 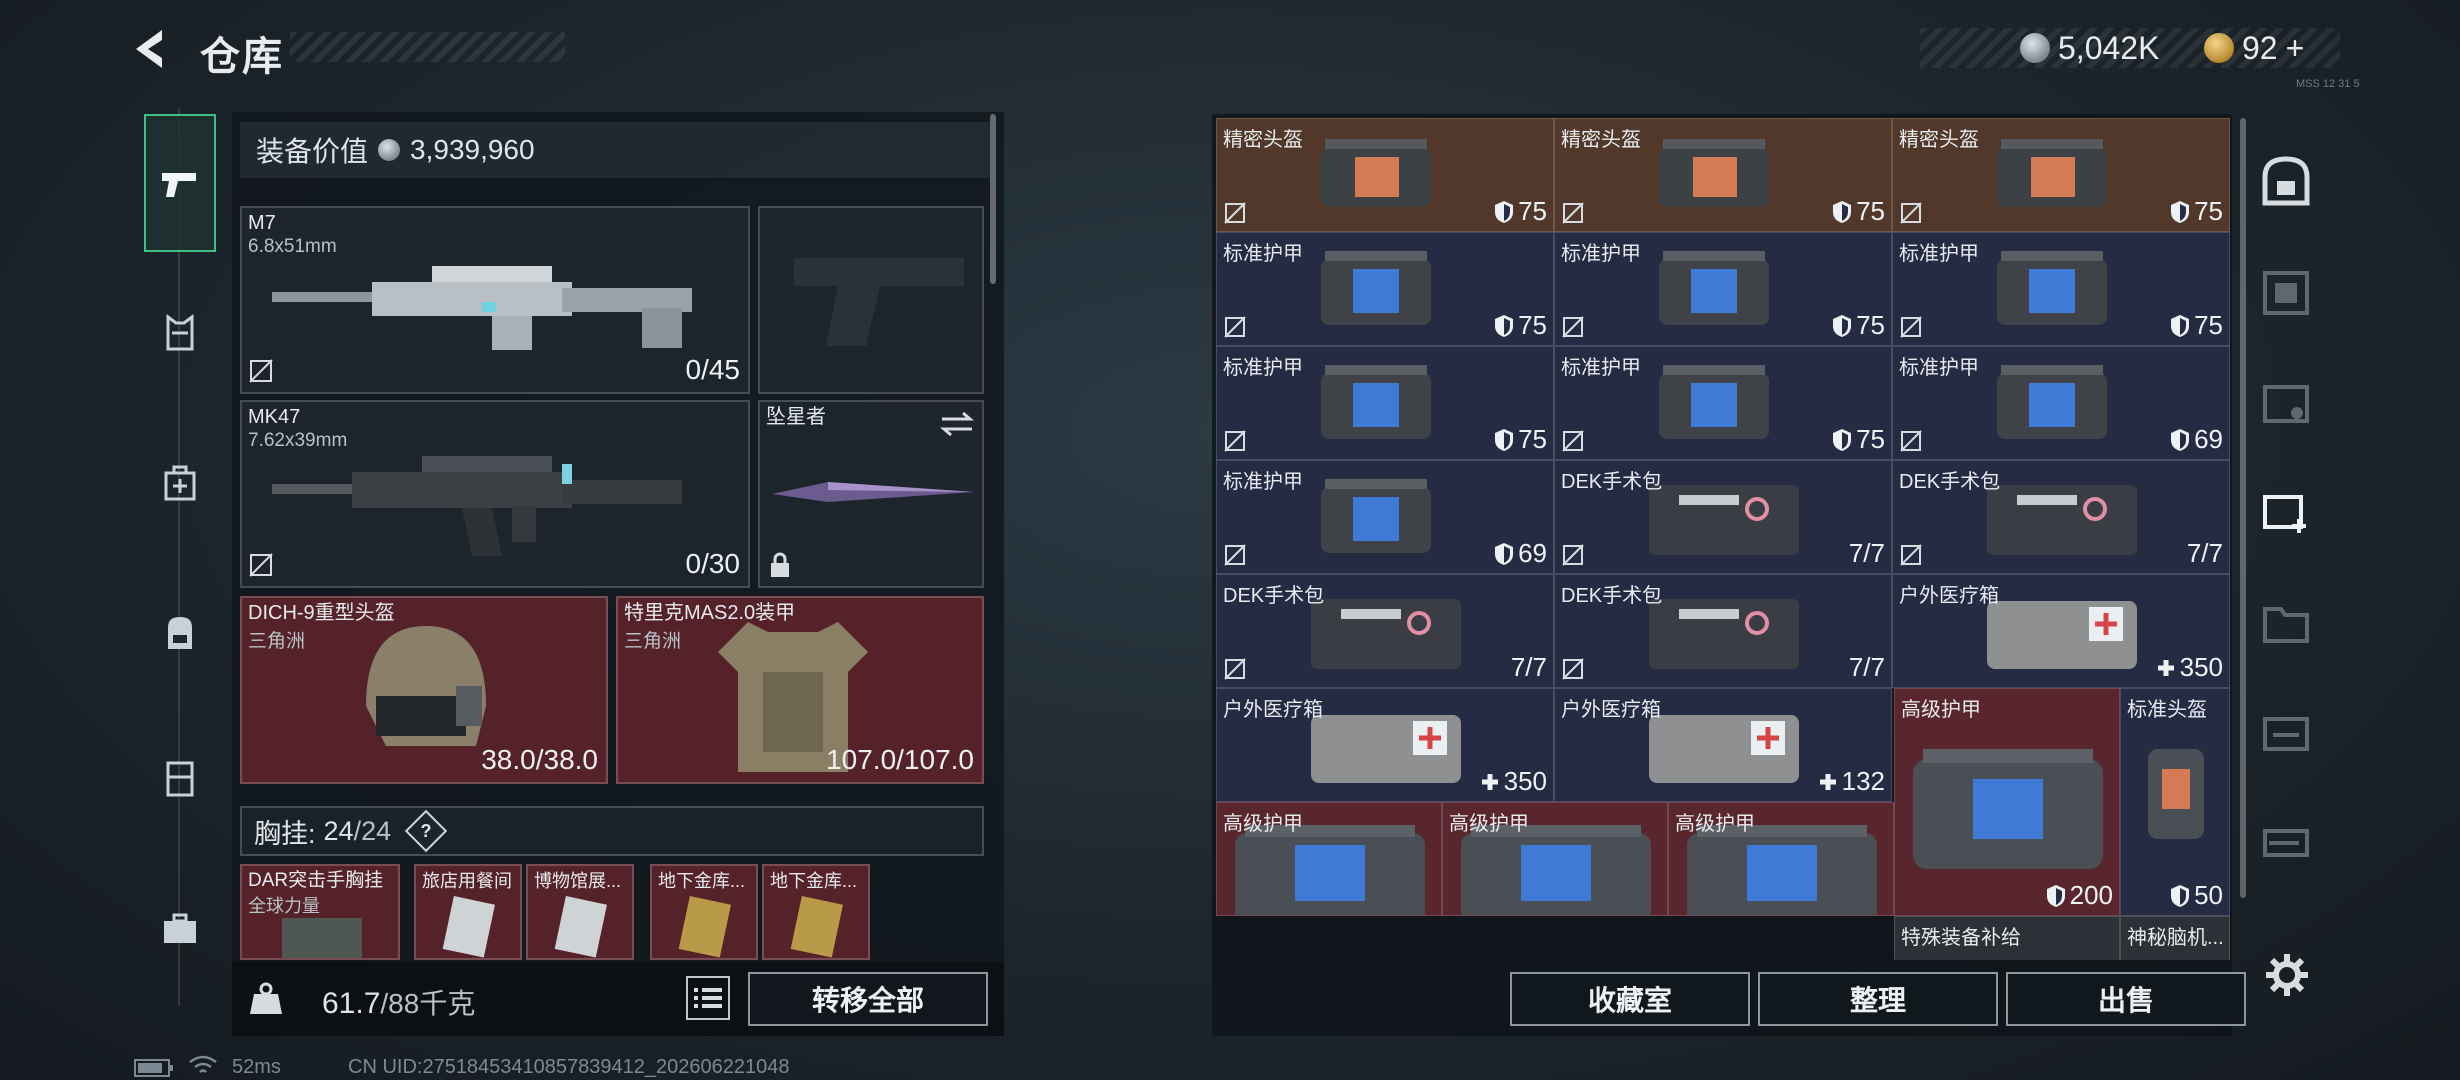 What do you see at coordinates (322, 938) in the screenshot?
I see `chest-rig-image` at bounding box center [322, 938].